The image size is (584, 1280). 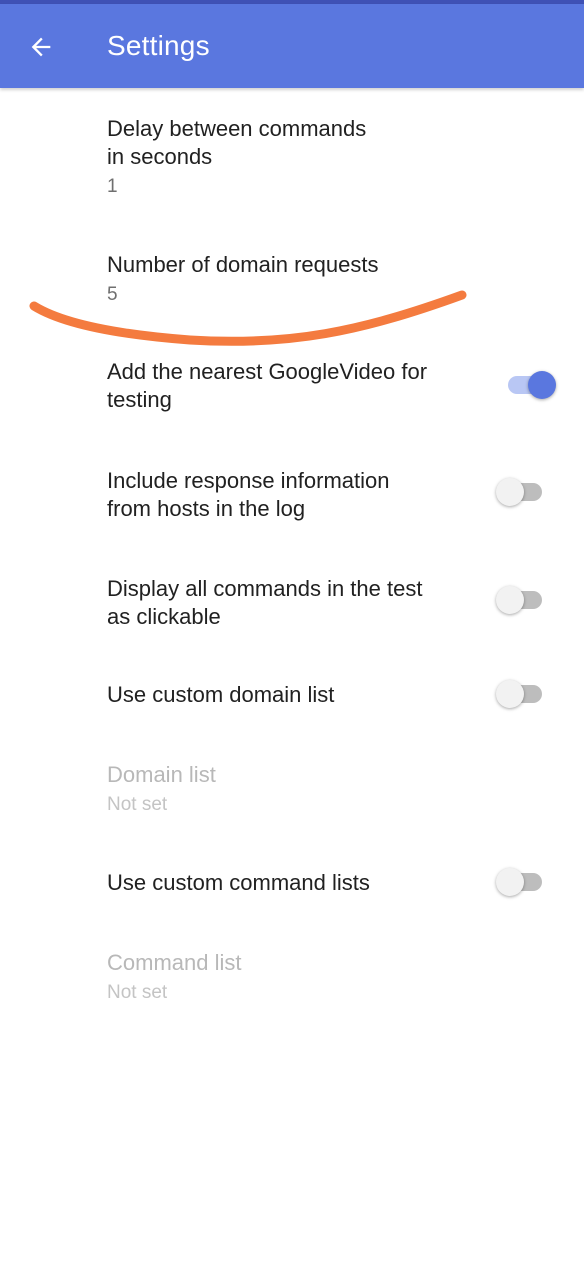 I want to click on pref-command-list: Command list Not set, so click(x=292, y=978).